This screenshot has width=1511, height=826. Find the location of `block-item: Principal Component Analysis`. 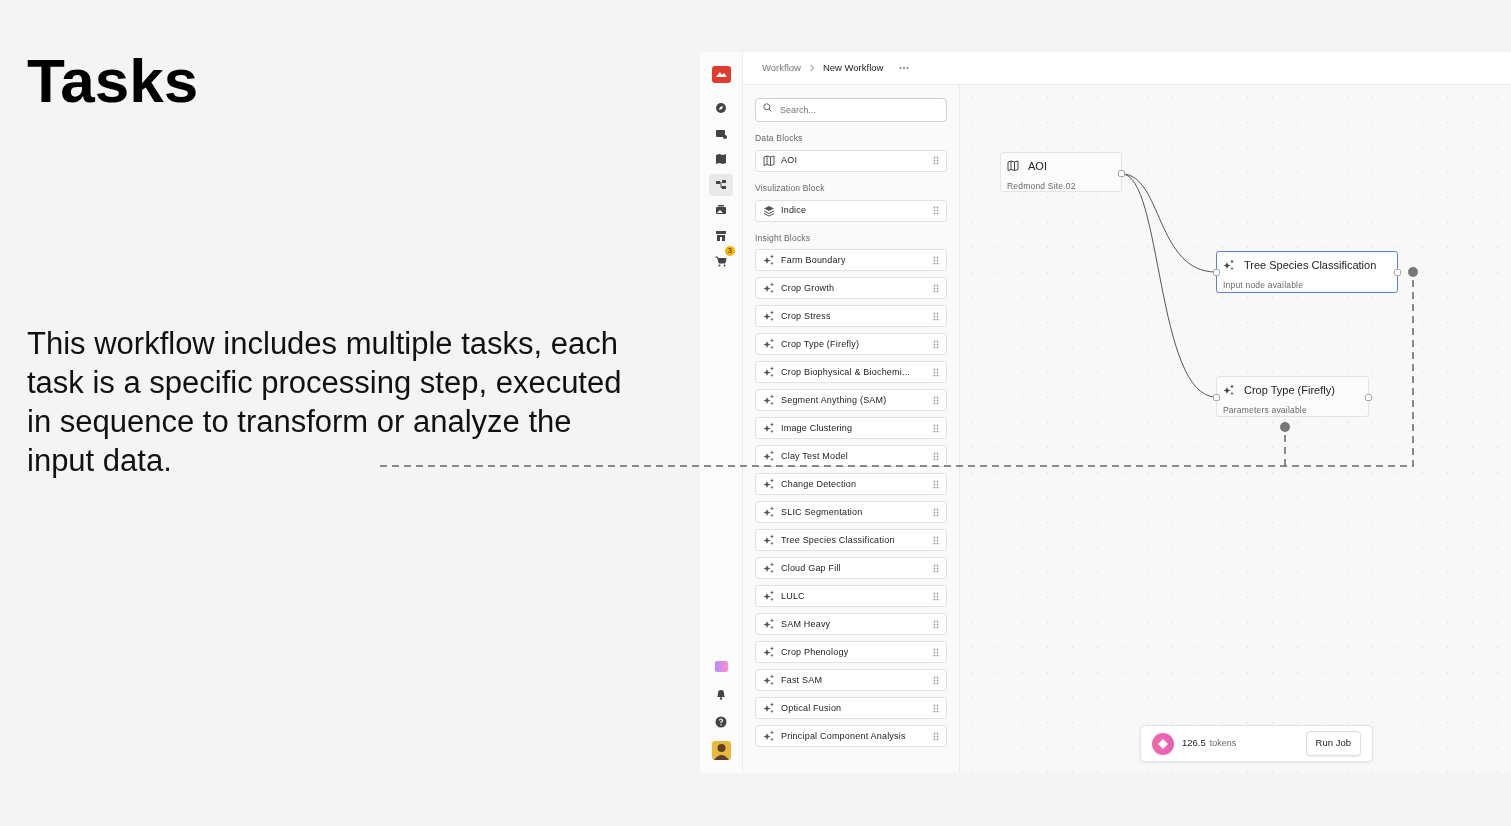

block-item: Principal Component Analysis is located at coordinates (851, 736).